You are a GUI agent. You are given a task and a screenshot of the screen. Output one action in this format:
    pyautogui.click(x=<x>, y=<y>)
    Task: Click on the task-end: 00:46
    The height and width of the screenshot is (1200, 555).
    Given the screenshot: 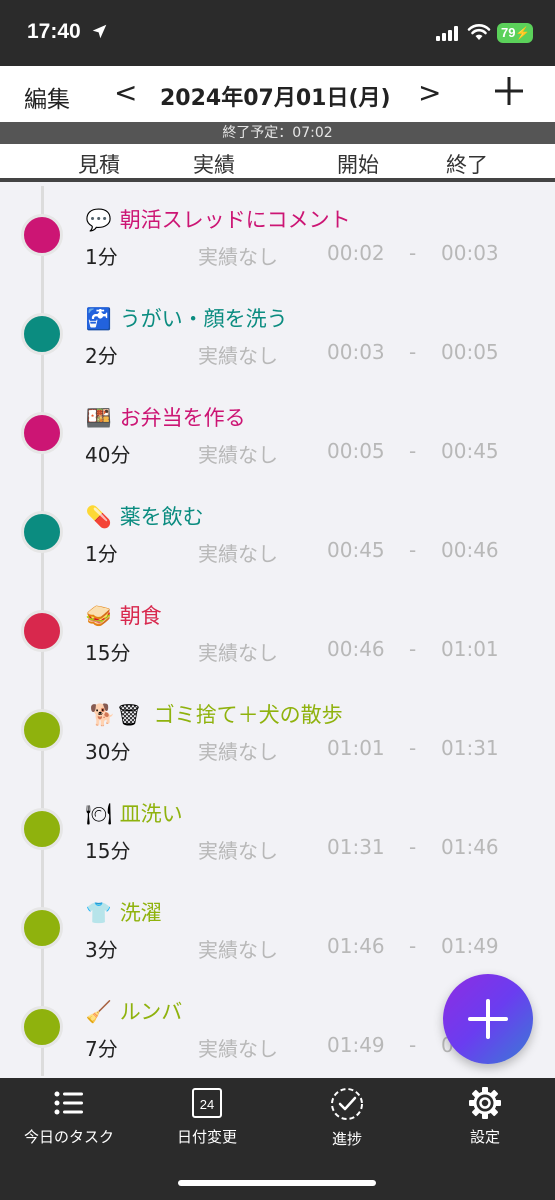 What is the action you would take?
    pyautogui.click(x=470, y=550)
    